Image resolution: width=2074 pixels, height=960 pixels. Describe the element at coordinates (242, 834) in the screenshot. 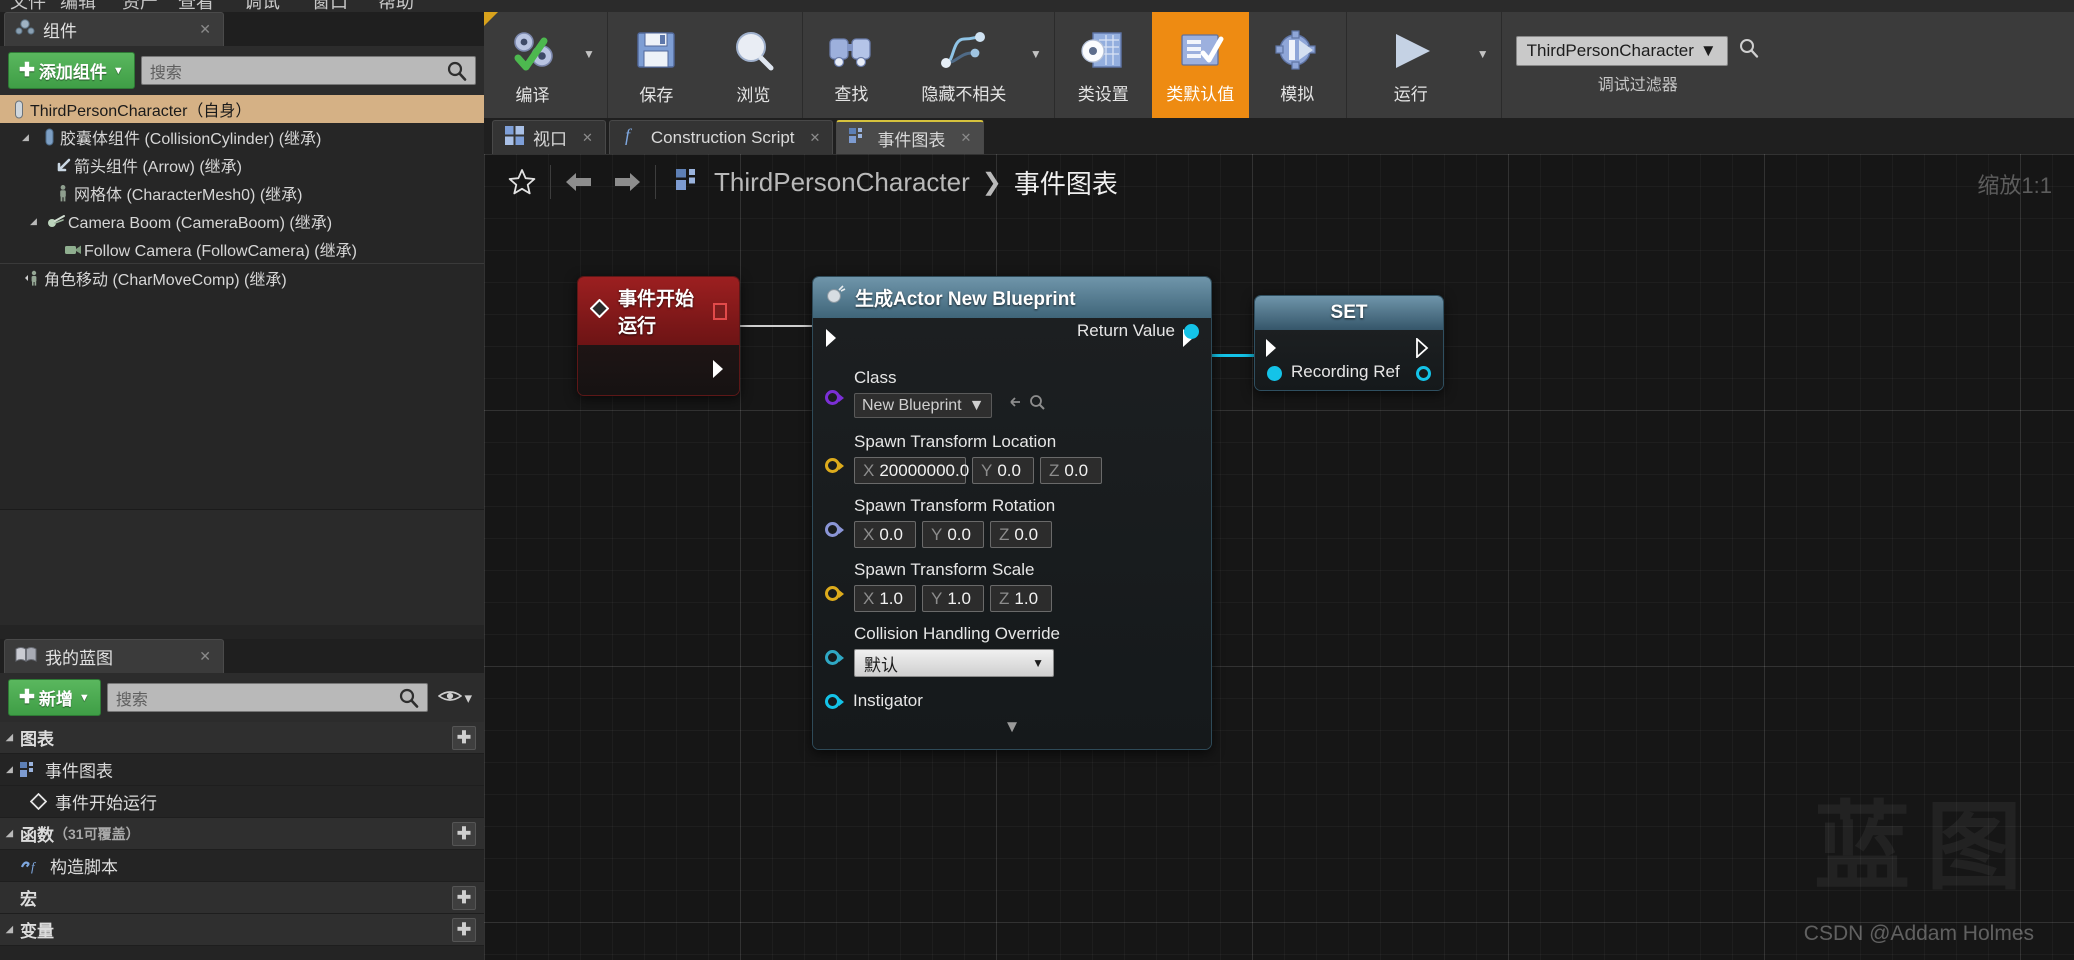

I see `bp-section-functions: ◢ 函数 （31可覆盖） ✚` at that location.